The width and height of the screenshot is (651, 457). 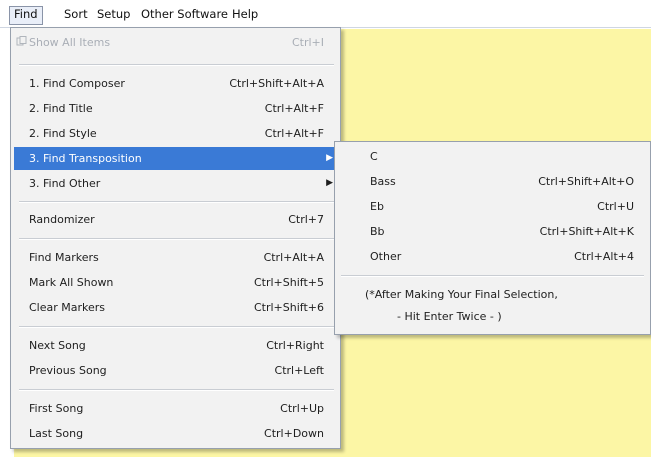 What do you see at coordinates (245, 14) in the screenshot?
I see `menu-help: Help` at bounding box center [245, 14].